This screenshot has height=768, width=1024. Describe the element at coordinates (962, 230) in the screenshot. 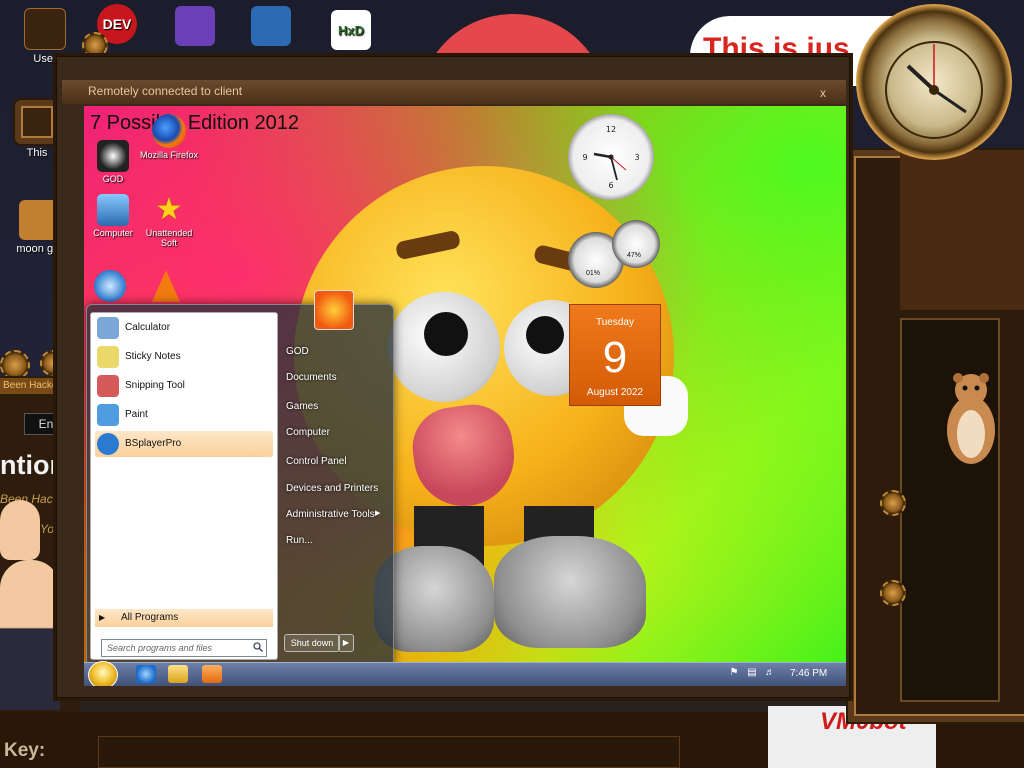

I see `steampunk-inner-panel` at that location.